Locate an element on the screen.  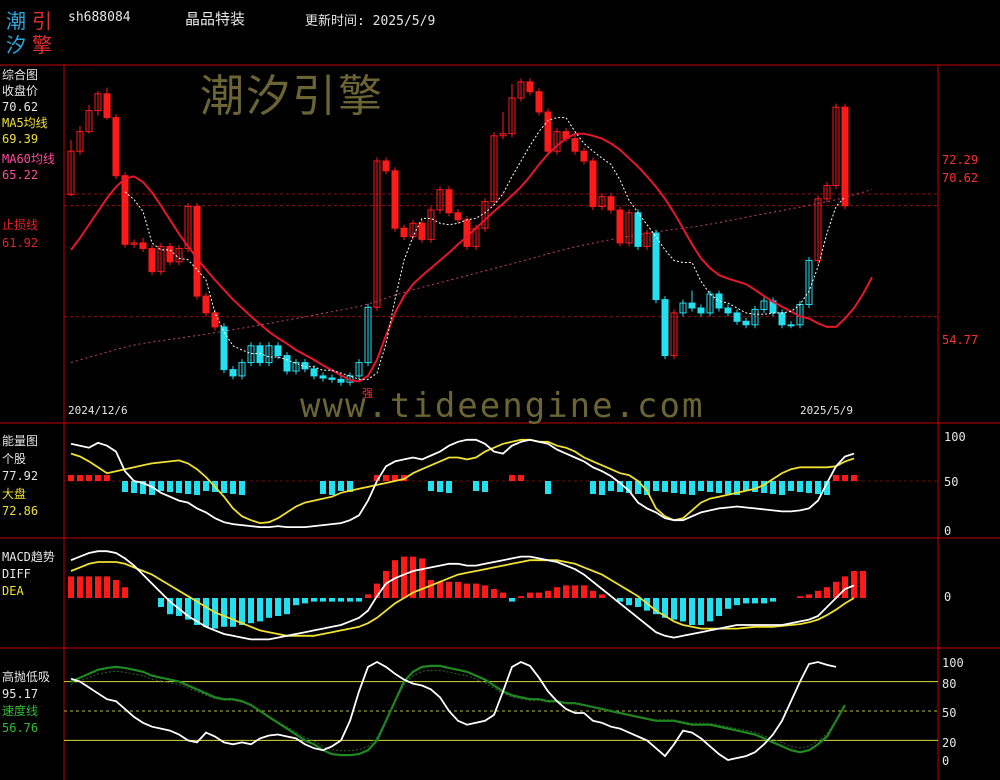
date-end: 2025/5/9 is located at coordinates (826, 410).